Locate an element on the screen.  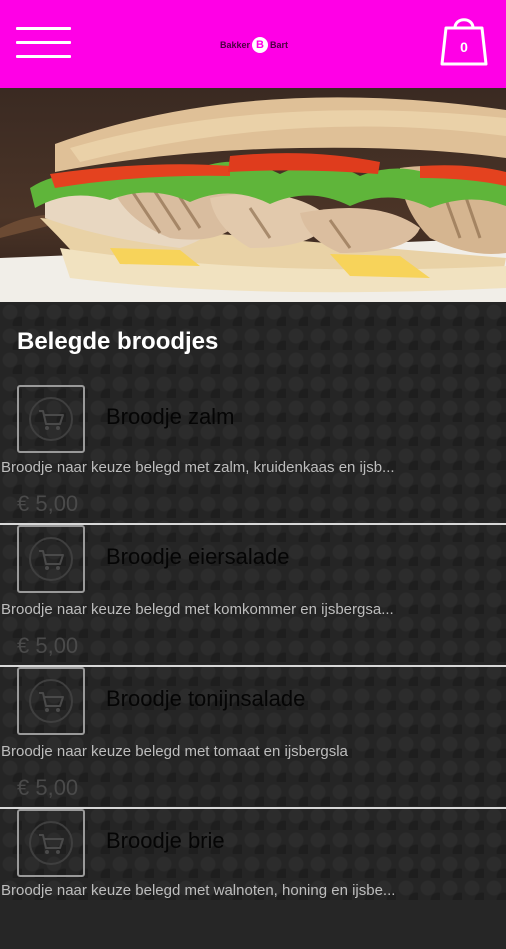
cart-count: 0 is located at coordinates (464, 47).